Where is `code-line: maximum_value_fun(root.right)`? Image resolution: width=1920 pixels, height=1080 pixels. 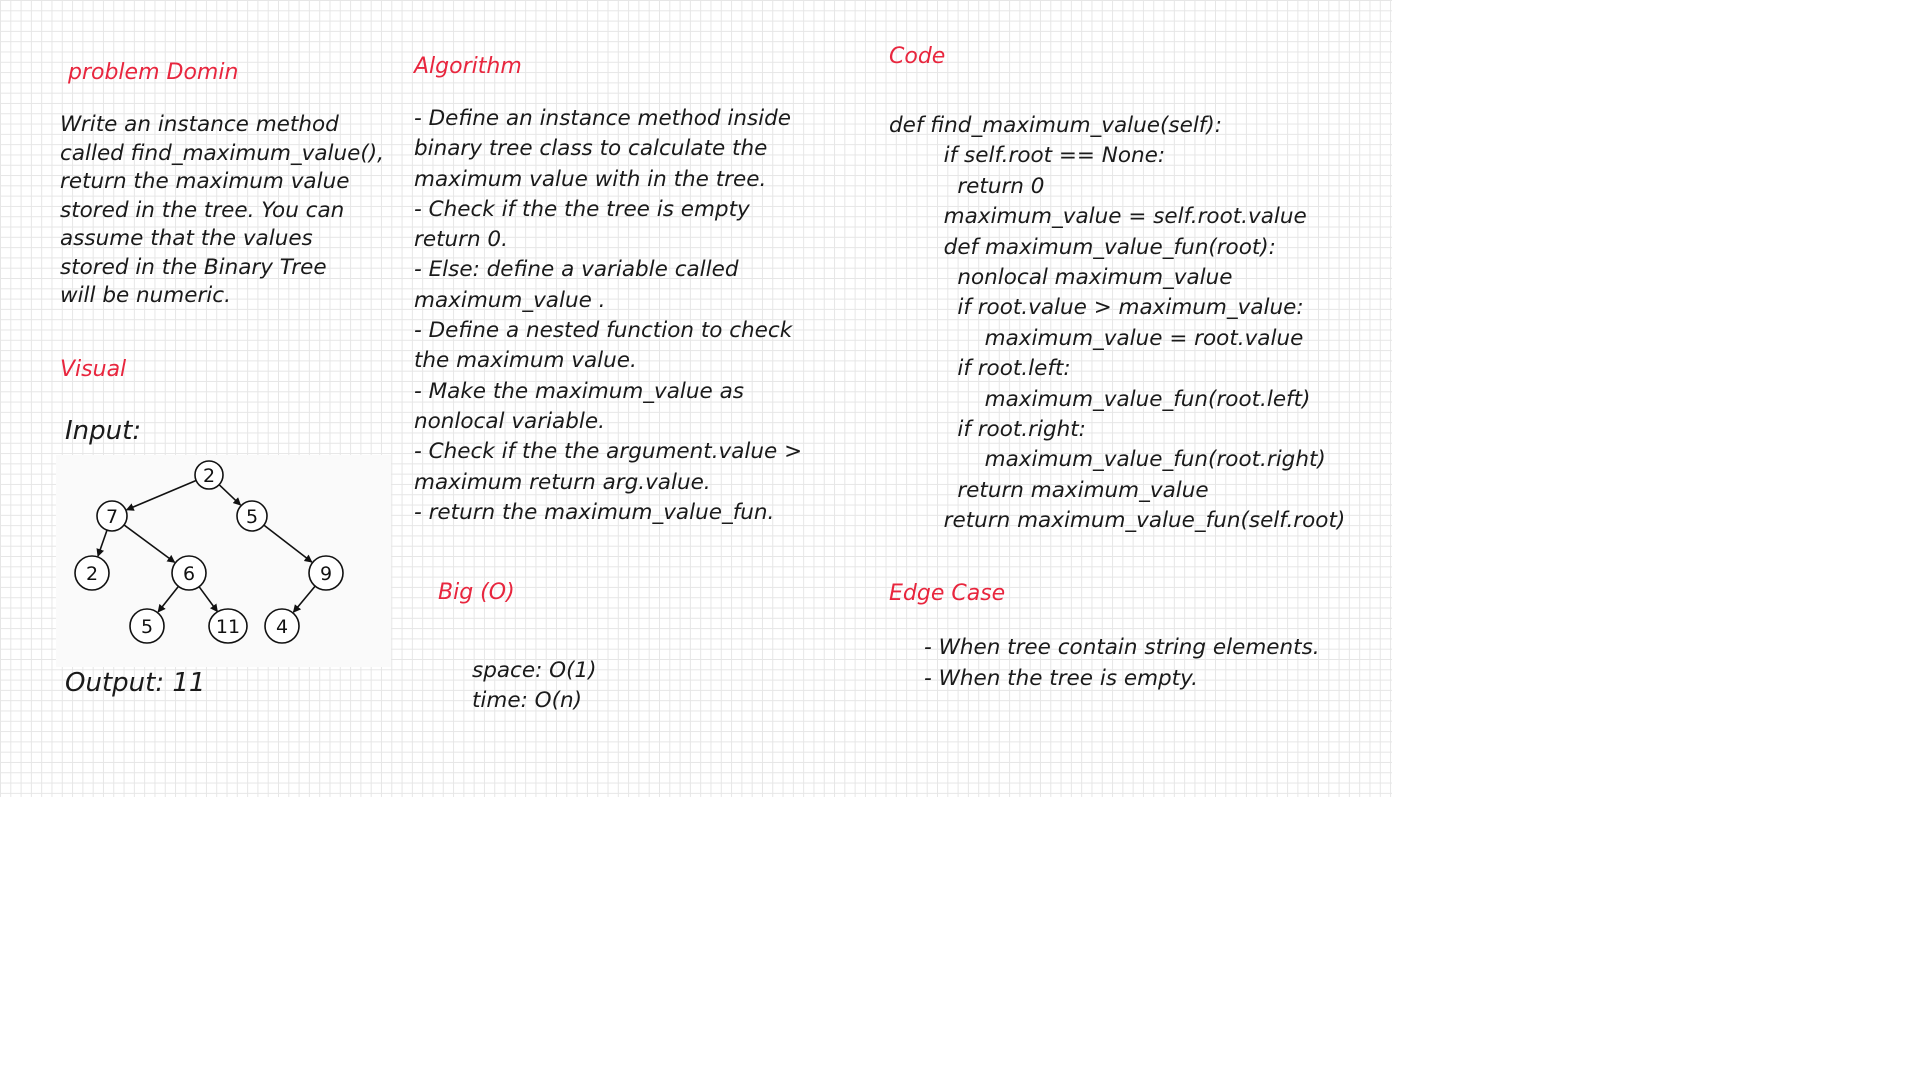 code-line: maximum_value_fun(root.right) is located at coordinates (1107, 460).